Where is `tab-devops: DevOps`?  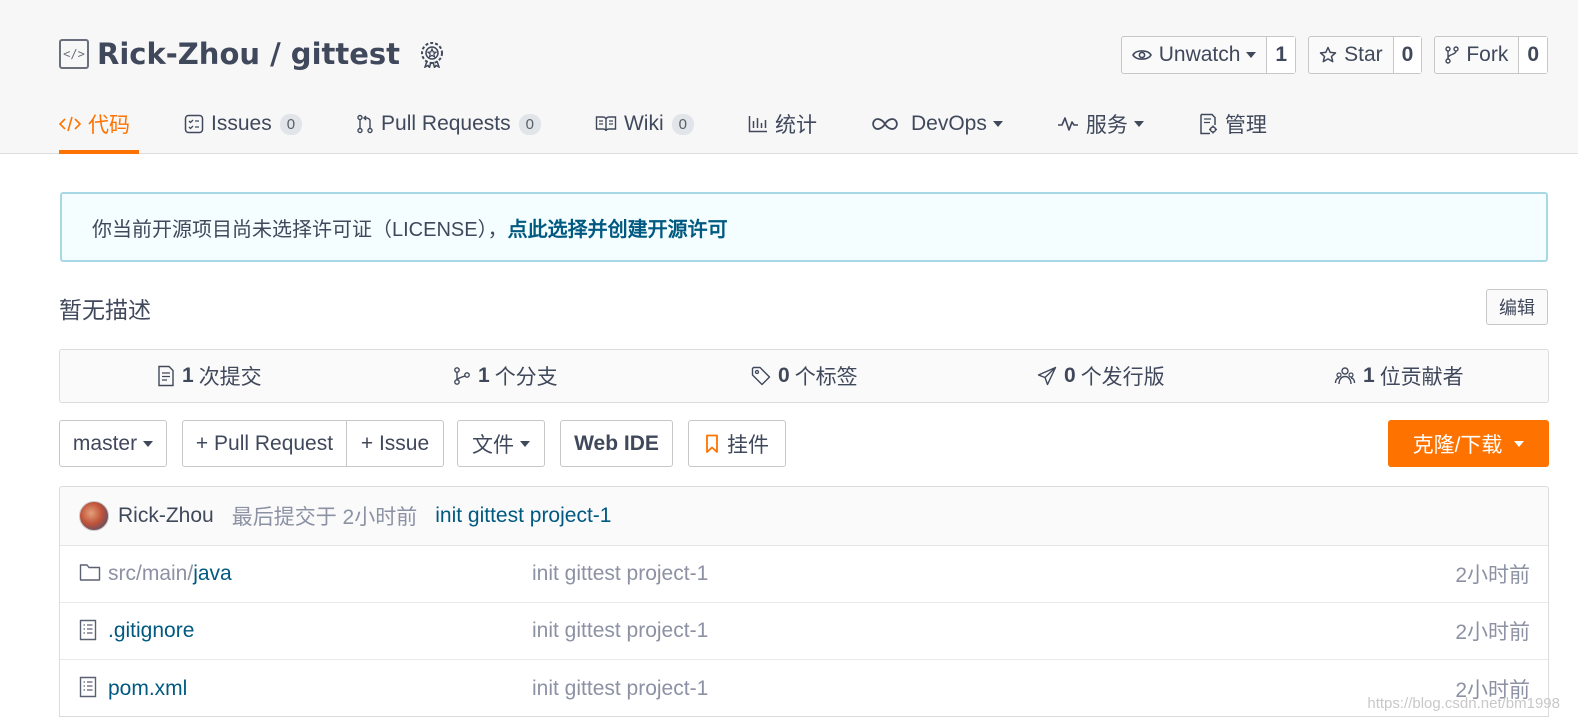
tab-devops: DevOps is located at coordinates (937, 124).